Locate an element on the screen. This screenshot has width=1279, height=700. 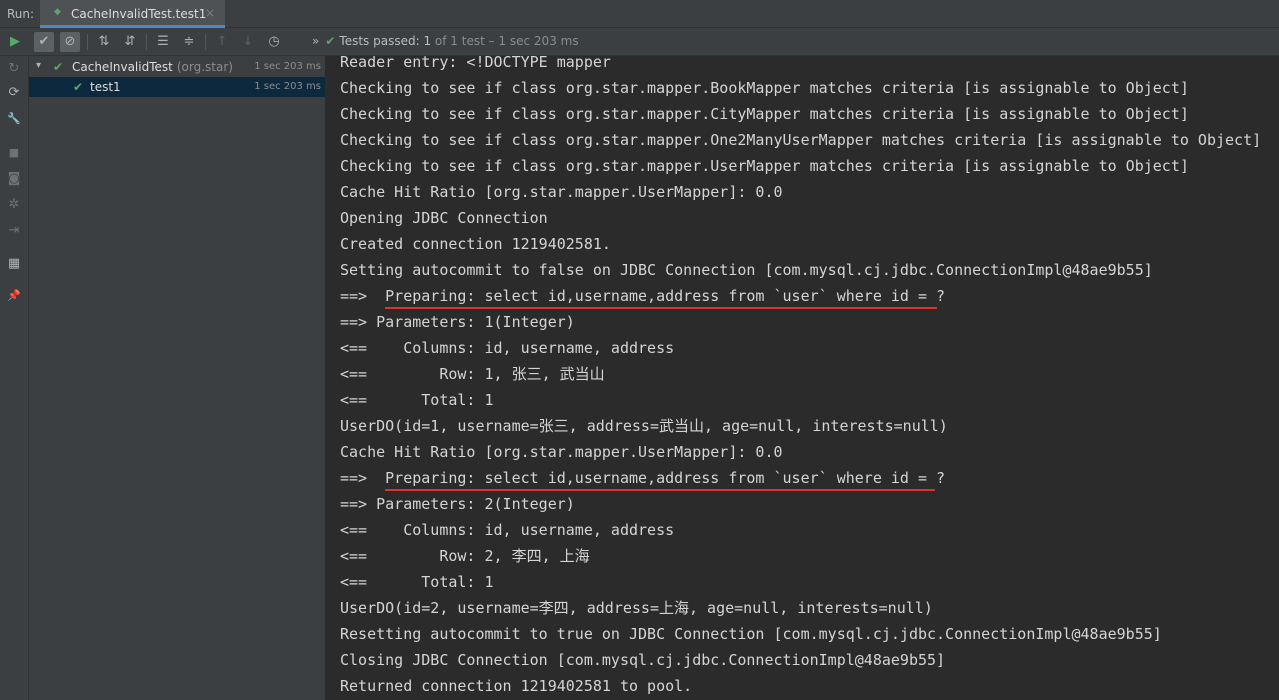
tab-cache-invalid-test: ◆ CacheInvalidTest.test1 × is located at coordinates (132, 14).